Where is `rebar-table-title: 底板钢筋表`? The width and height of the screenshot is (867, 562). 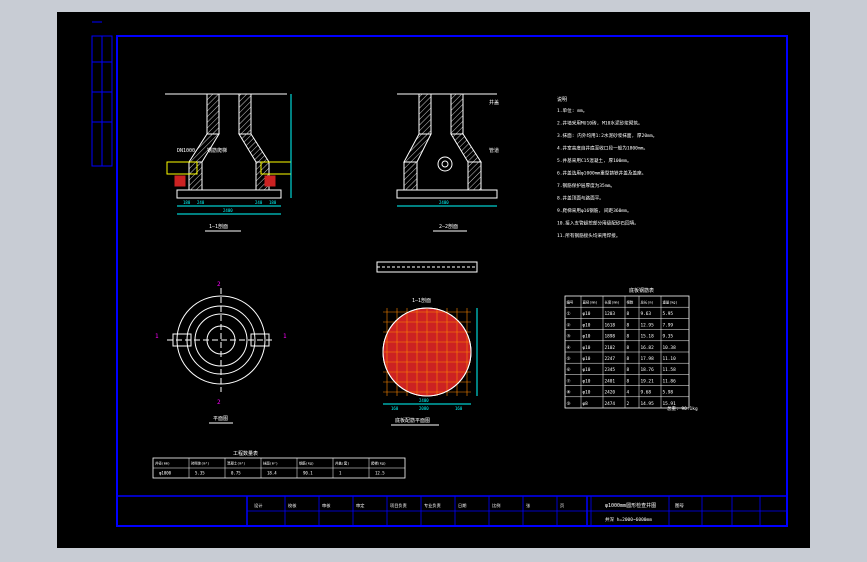 rebar-table-title: 底板钢筋表 is located at coordinates (641, 290).